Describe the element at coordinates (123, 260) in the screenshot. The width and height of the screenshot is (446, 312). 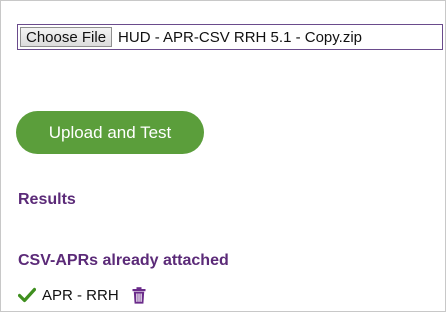
I see `attached-heading: CSV-APRs already attached` at that location.